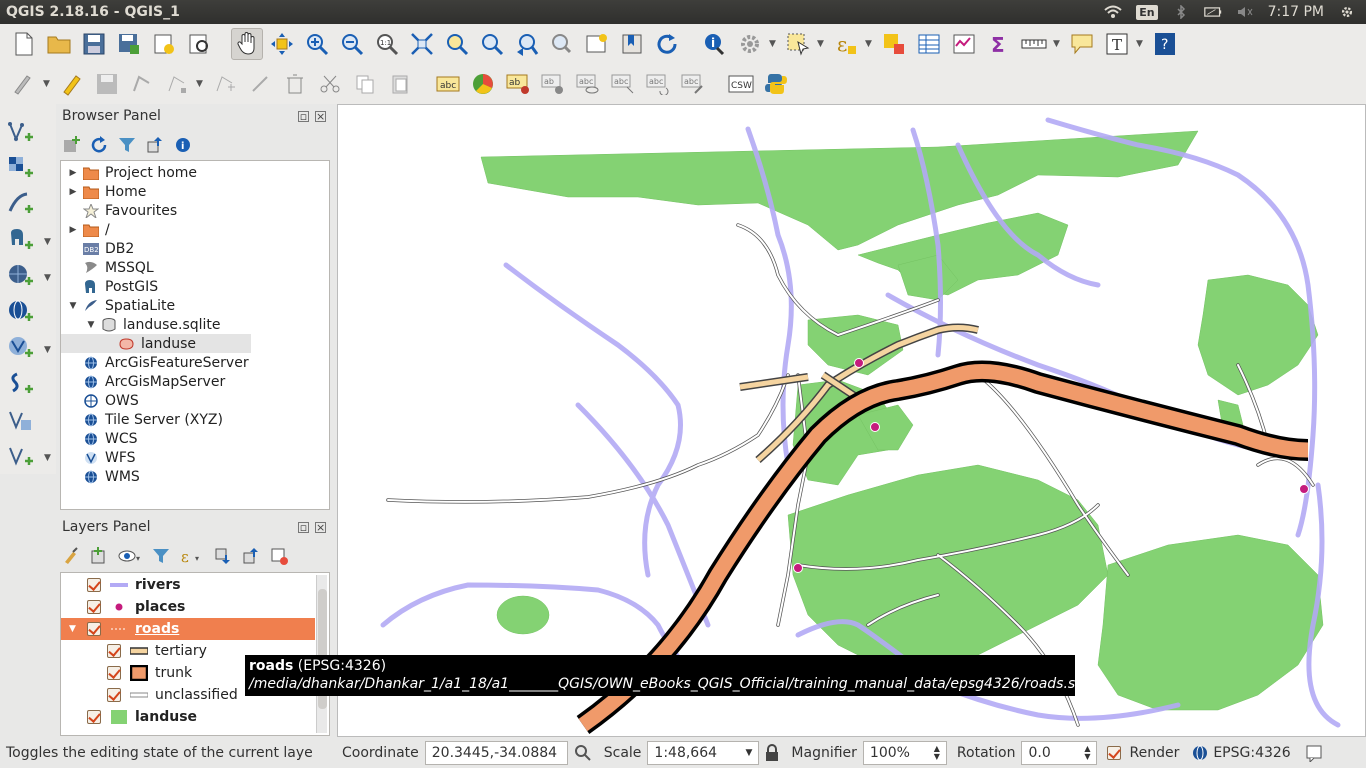 This screenshot has width=1366, height=768. What do you see at coordinates (400, 84) in the screenshot?
I see `paste-features-button` at bounding box center [400, 84].